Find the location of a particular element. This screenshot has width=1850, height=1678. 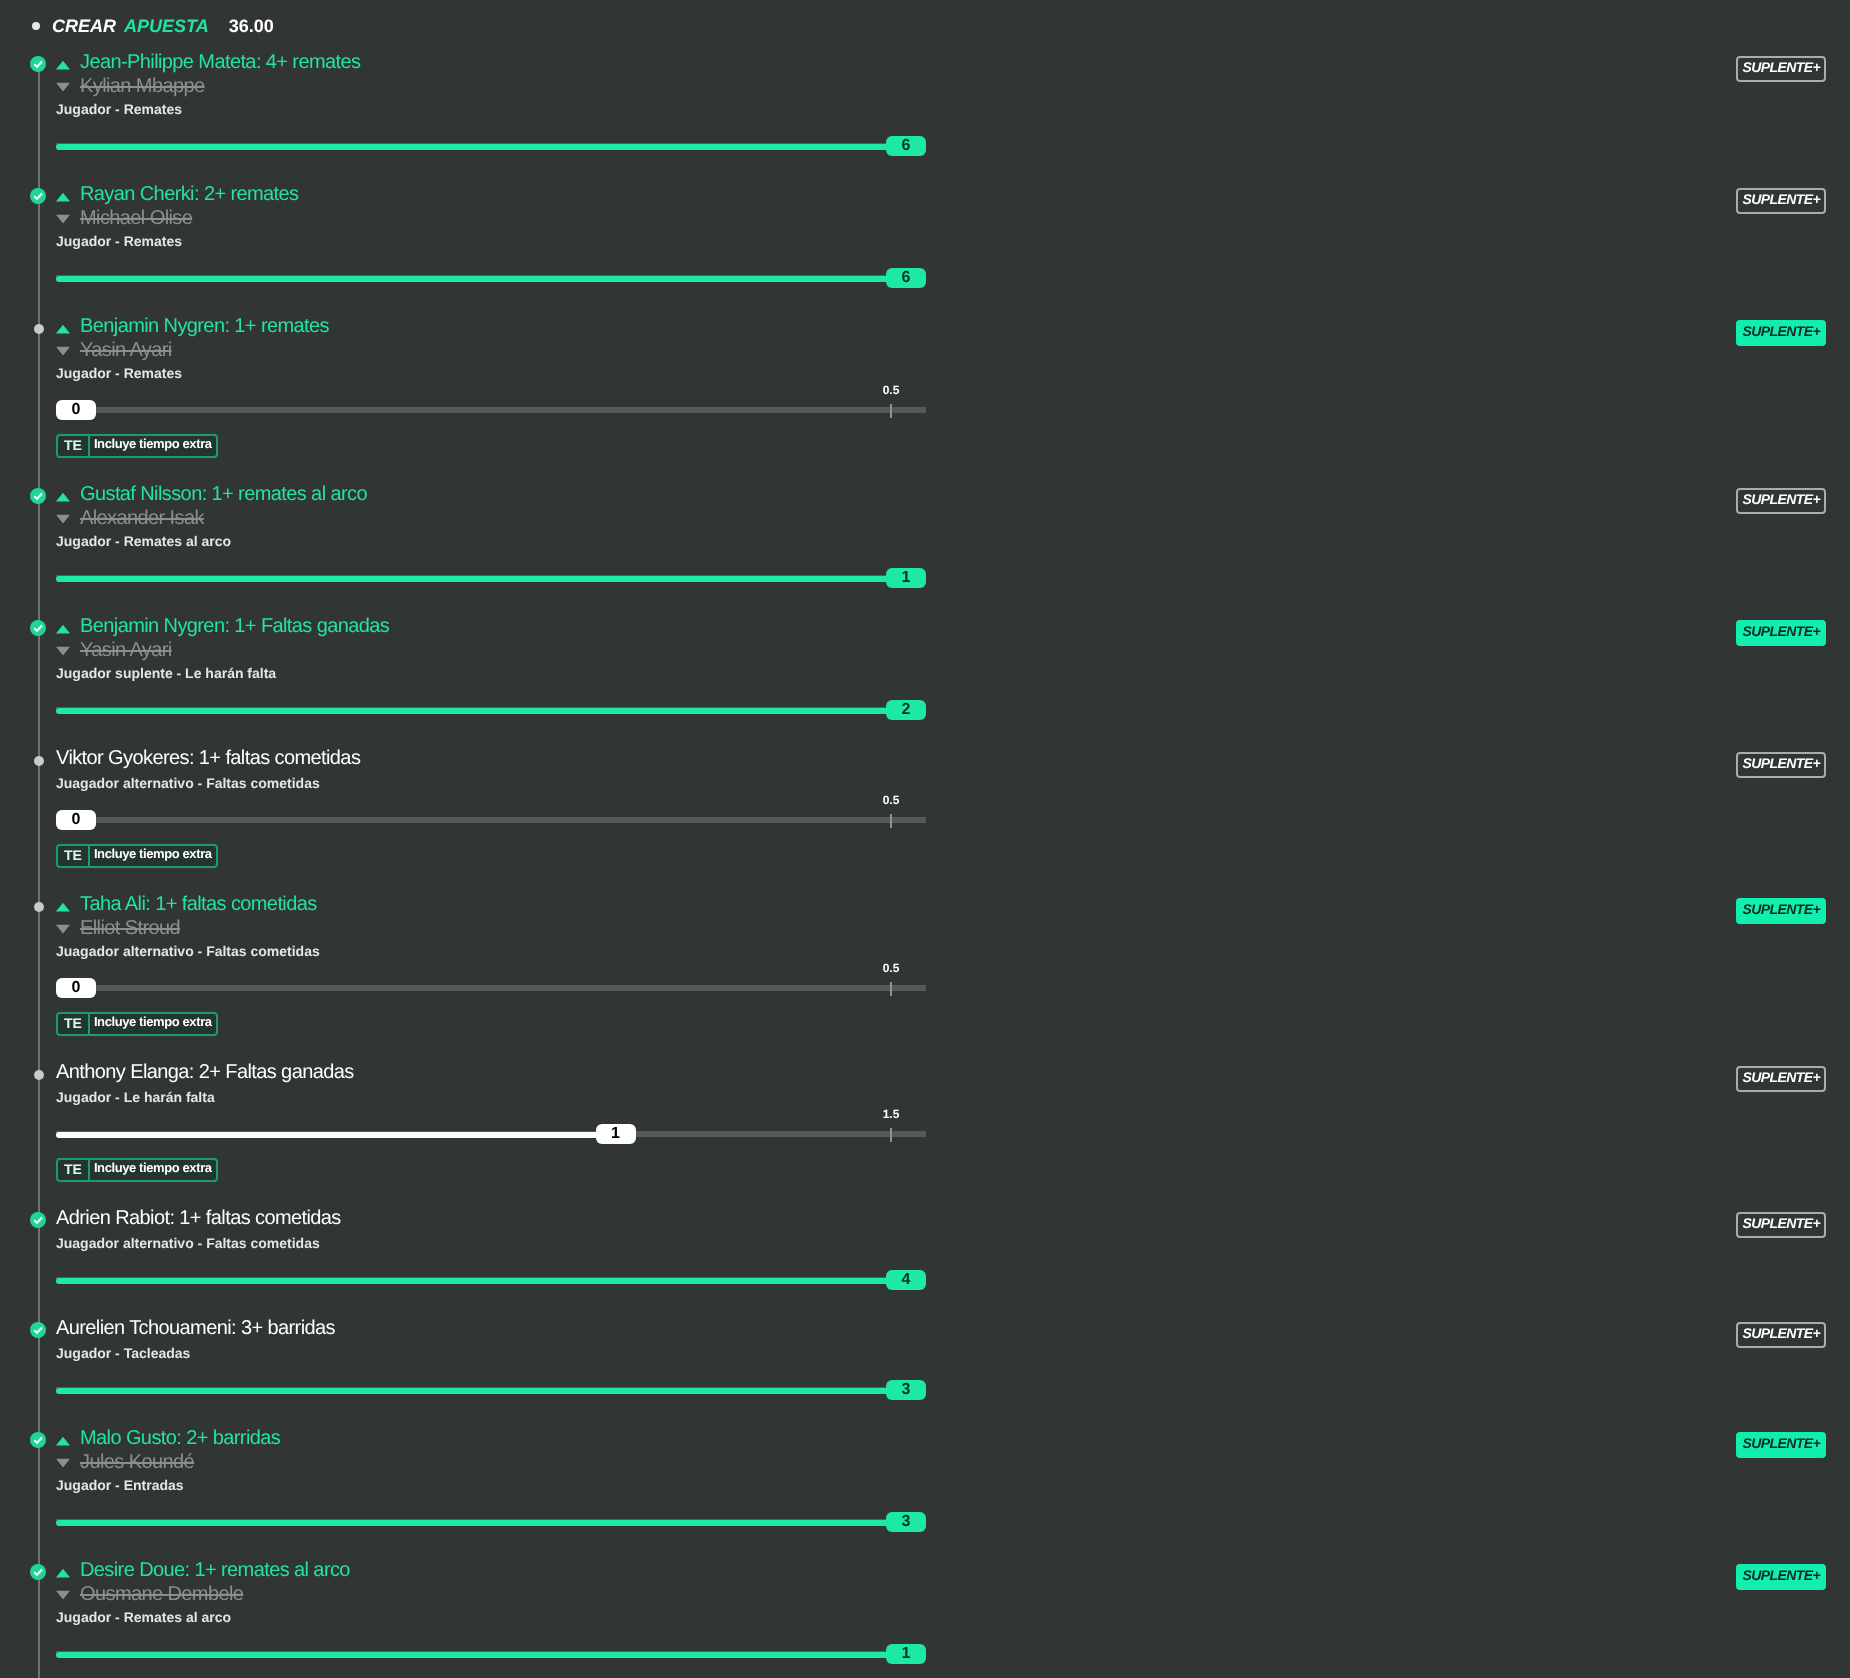

selection-title: Desire Doue: 1+ remates al arco is located at coordinates (215, 1572).